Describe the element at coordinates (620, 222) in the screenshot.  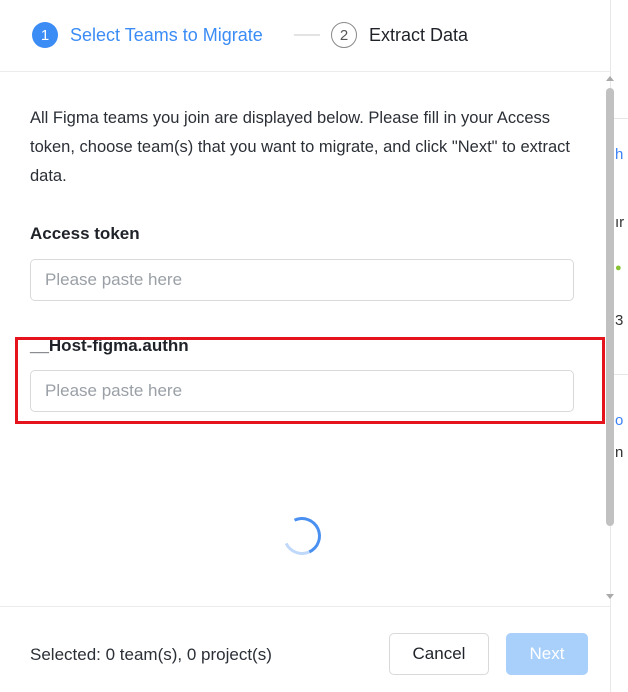
I see `background-text-fragment: ır` at that location.